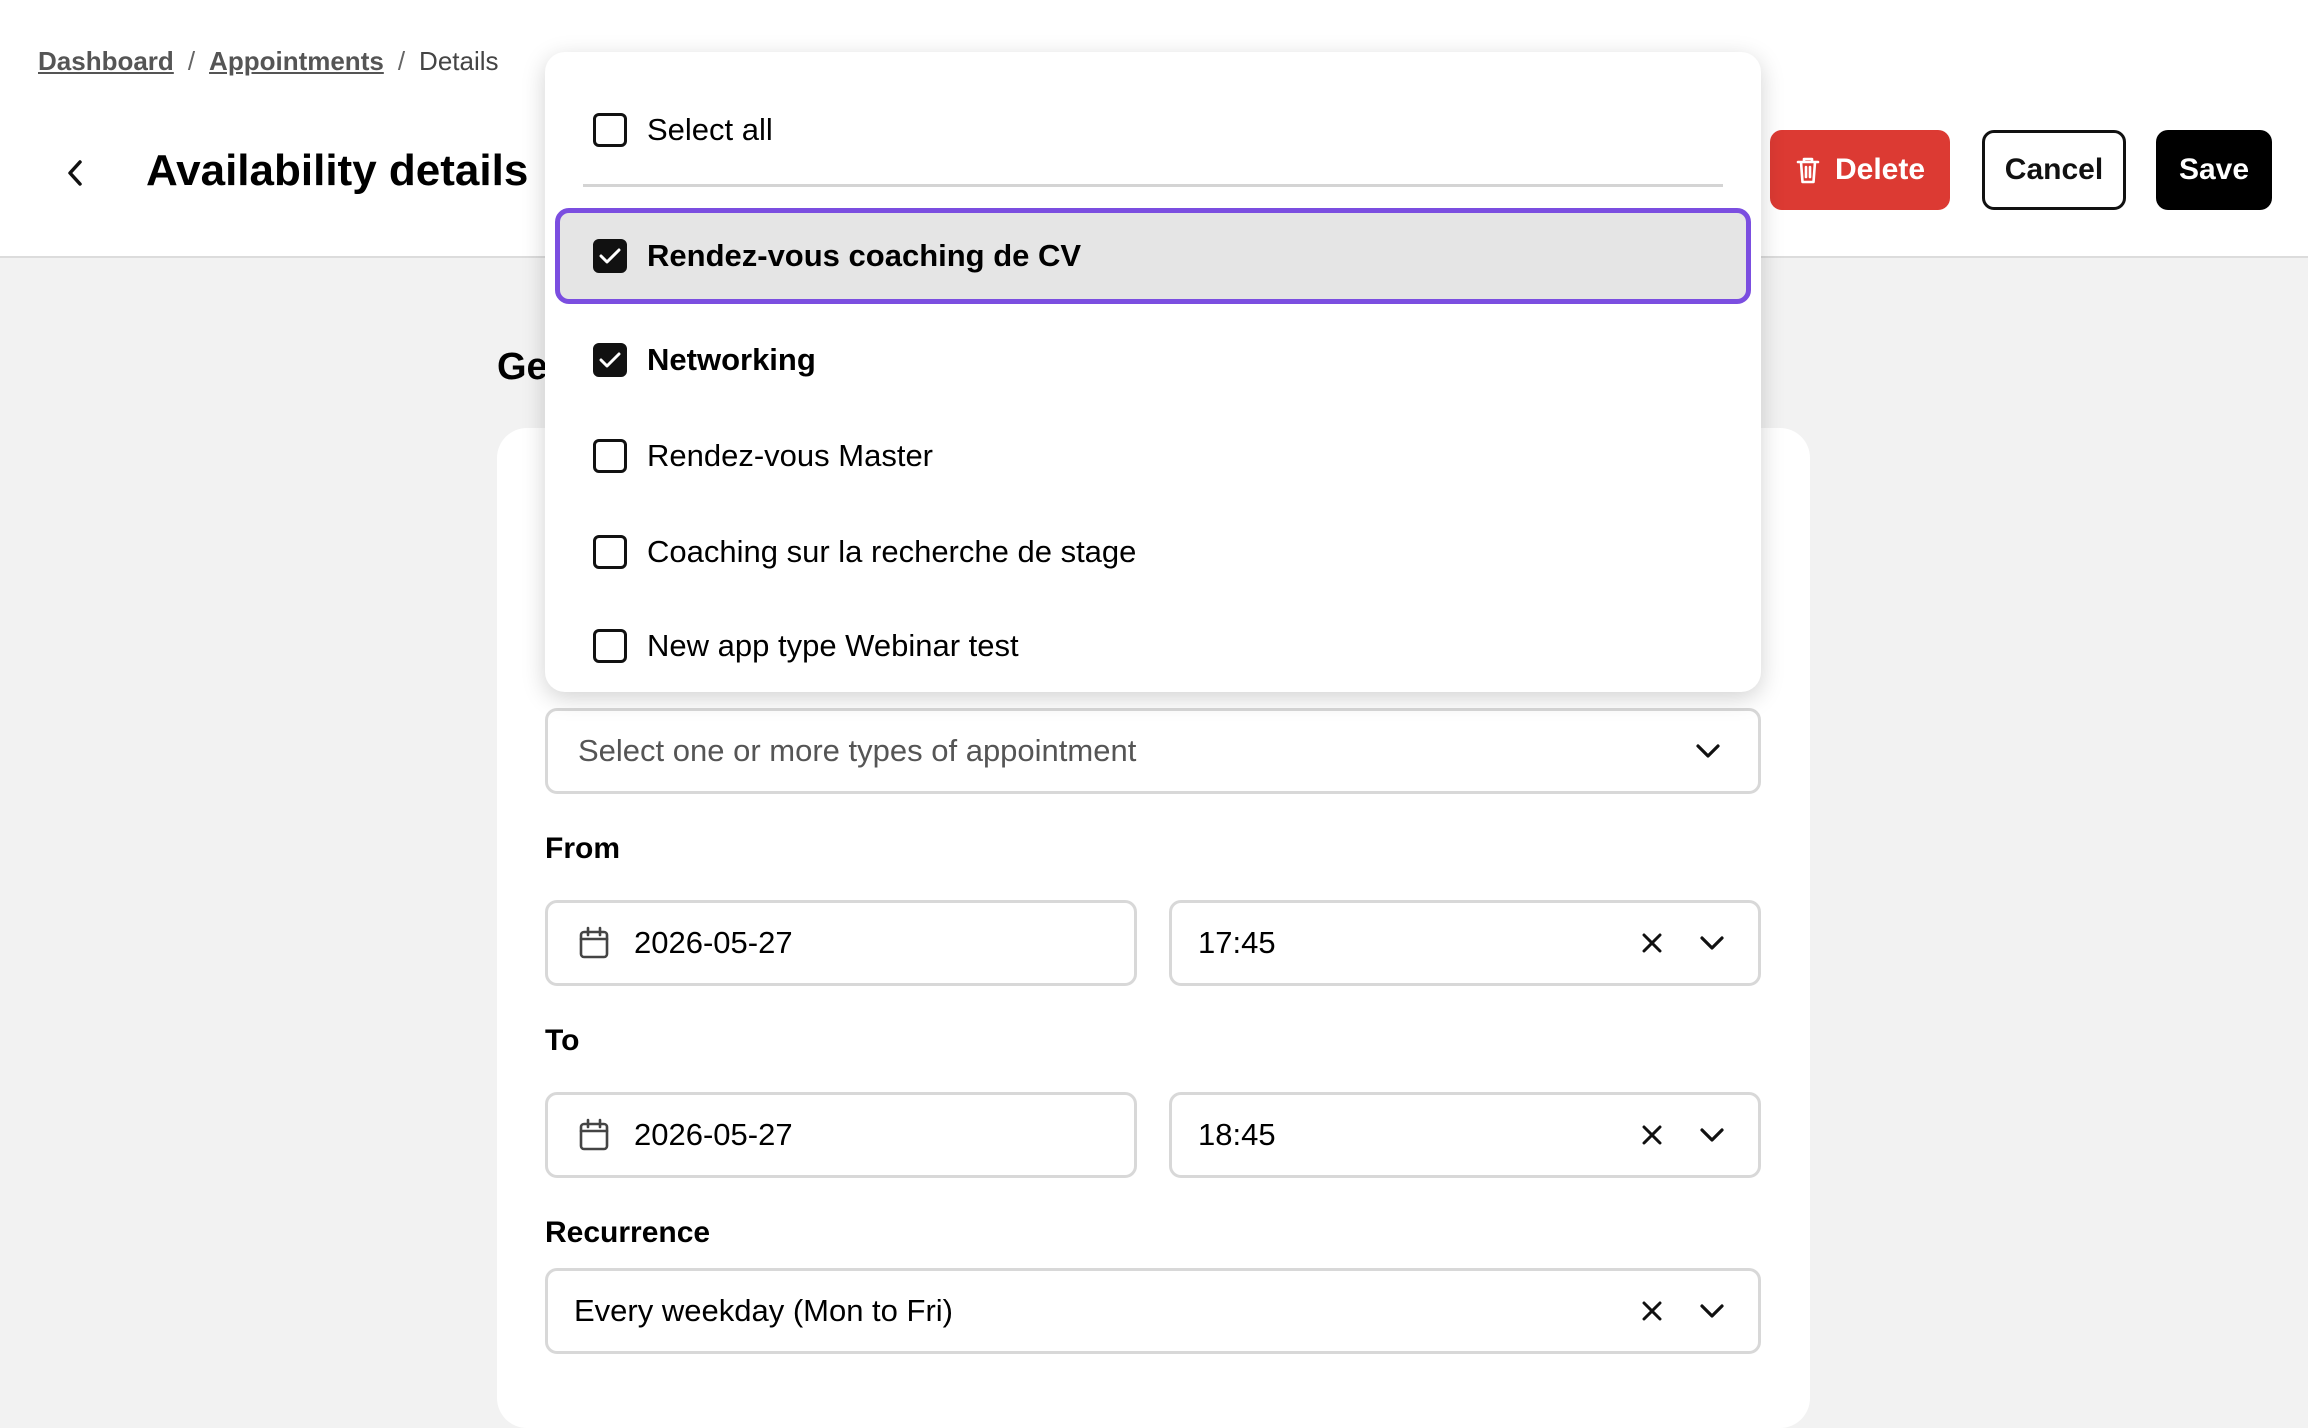  Describe the element at coordinates (841, 1135) in the screenshot. I see `to-date-input: 2026-05-27` at that location.